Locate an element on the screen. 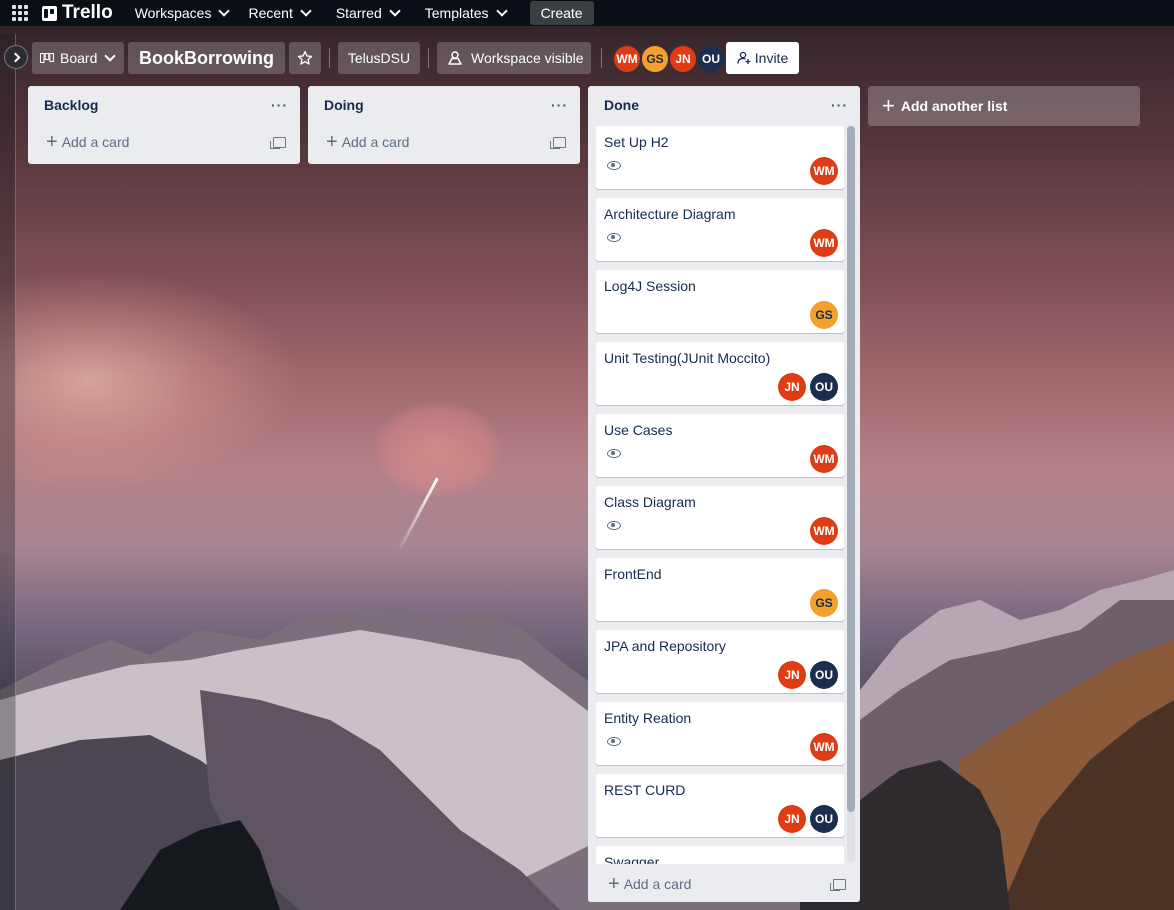 This screenshot has width=1174, height=910. expand-sidebar-button is located at coordinates (16, 57).